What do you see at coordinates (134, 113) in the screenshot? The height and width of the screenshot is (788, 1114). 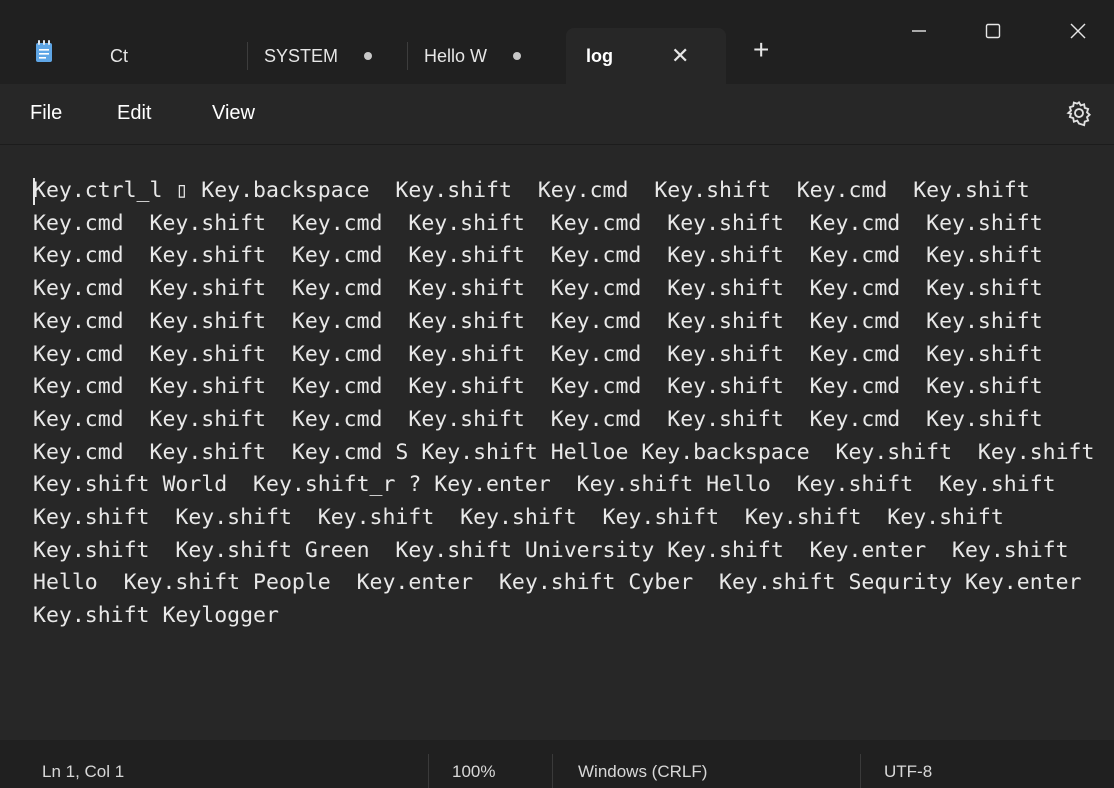 I see `menu-edit: Edit` at bounding box center [134, 113].